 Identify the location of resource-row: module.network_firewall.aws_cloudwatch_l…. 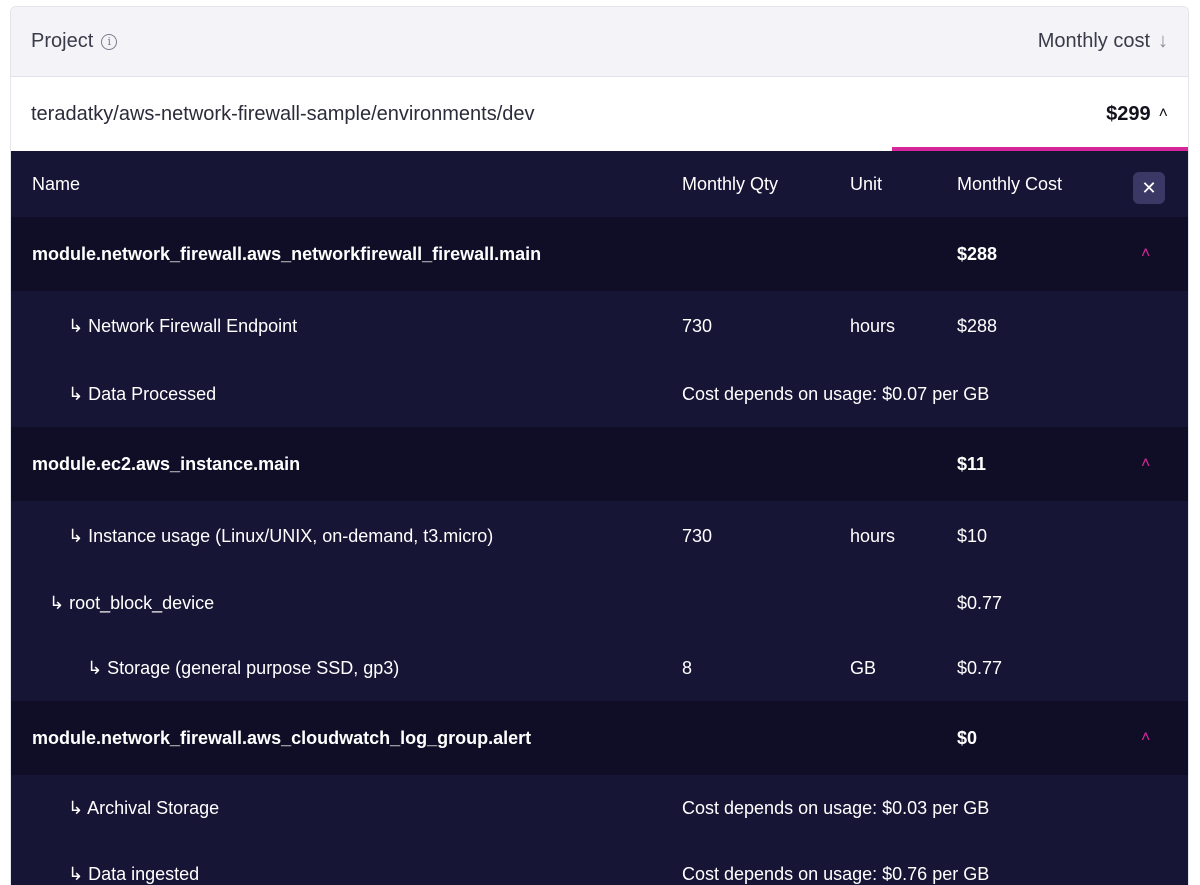
(599, 738).